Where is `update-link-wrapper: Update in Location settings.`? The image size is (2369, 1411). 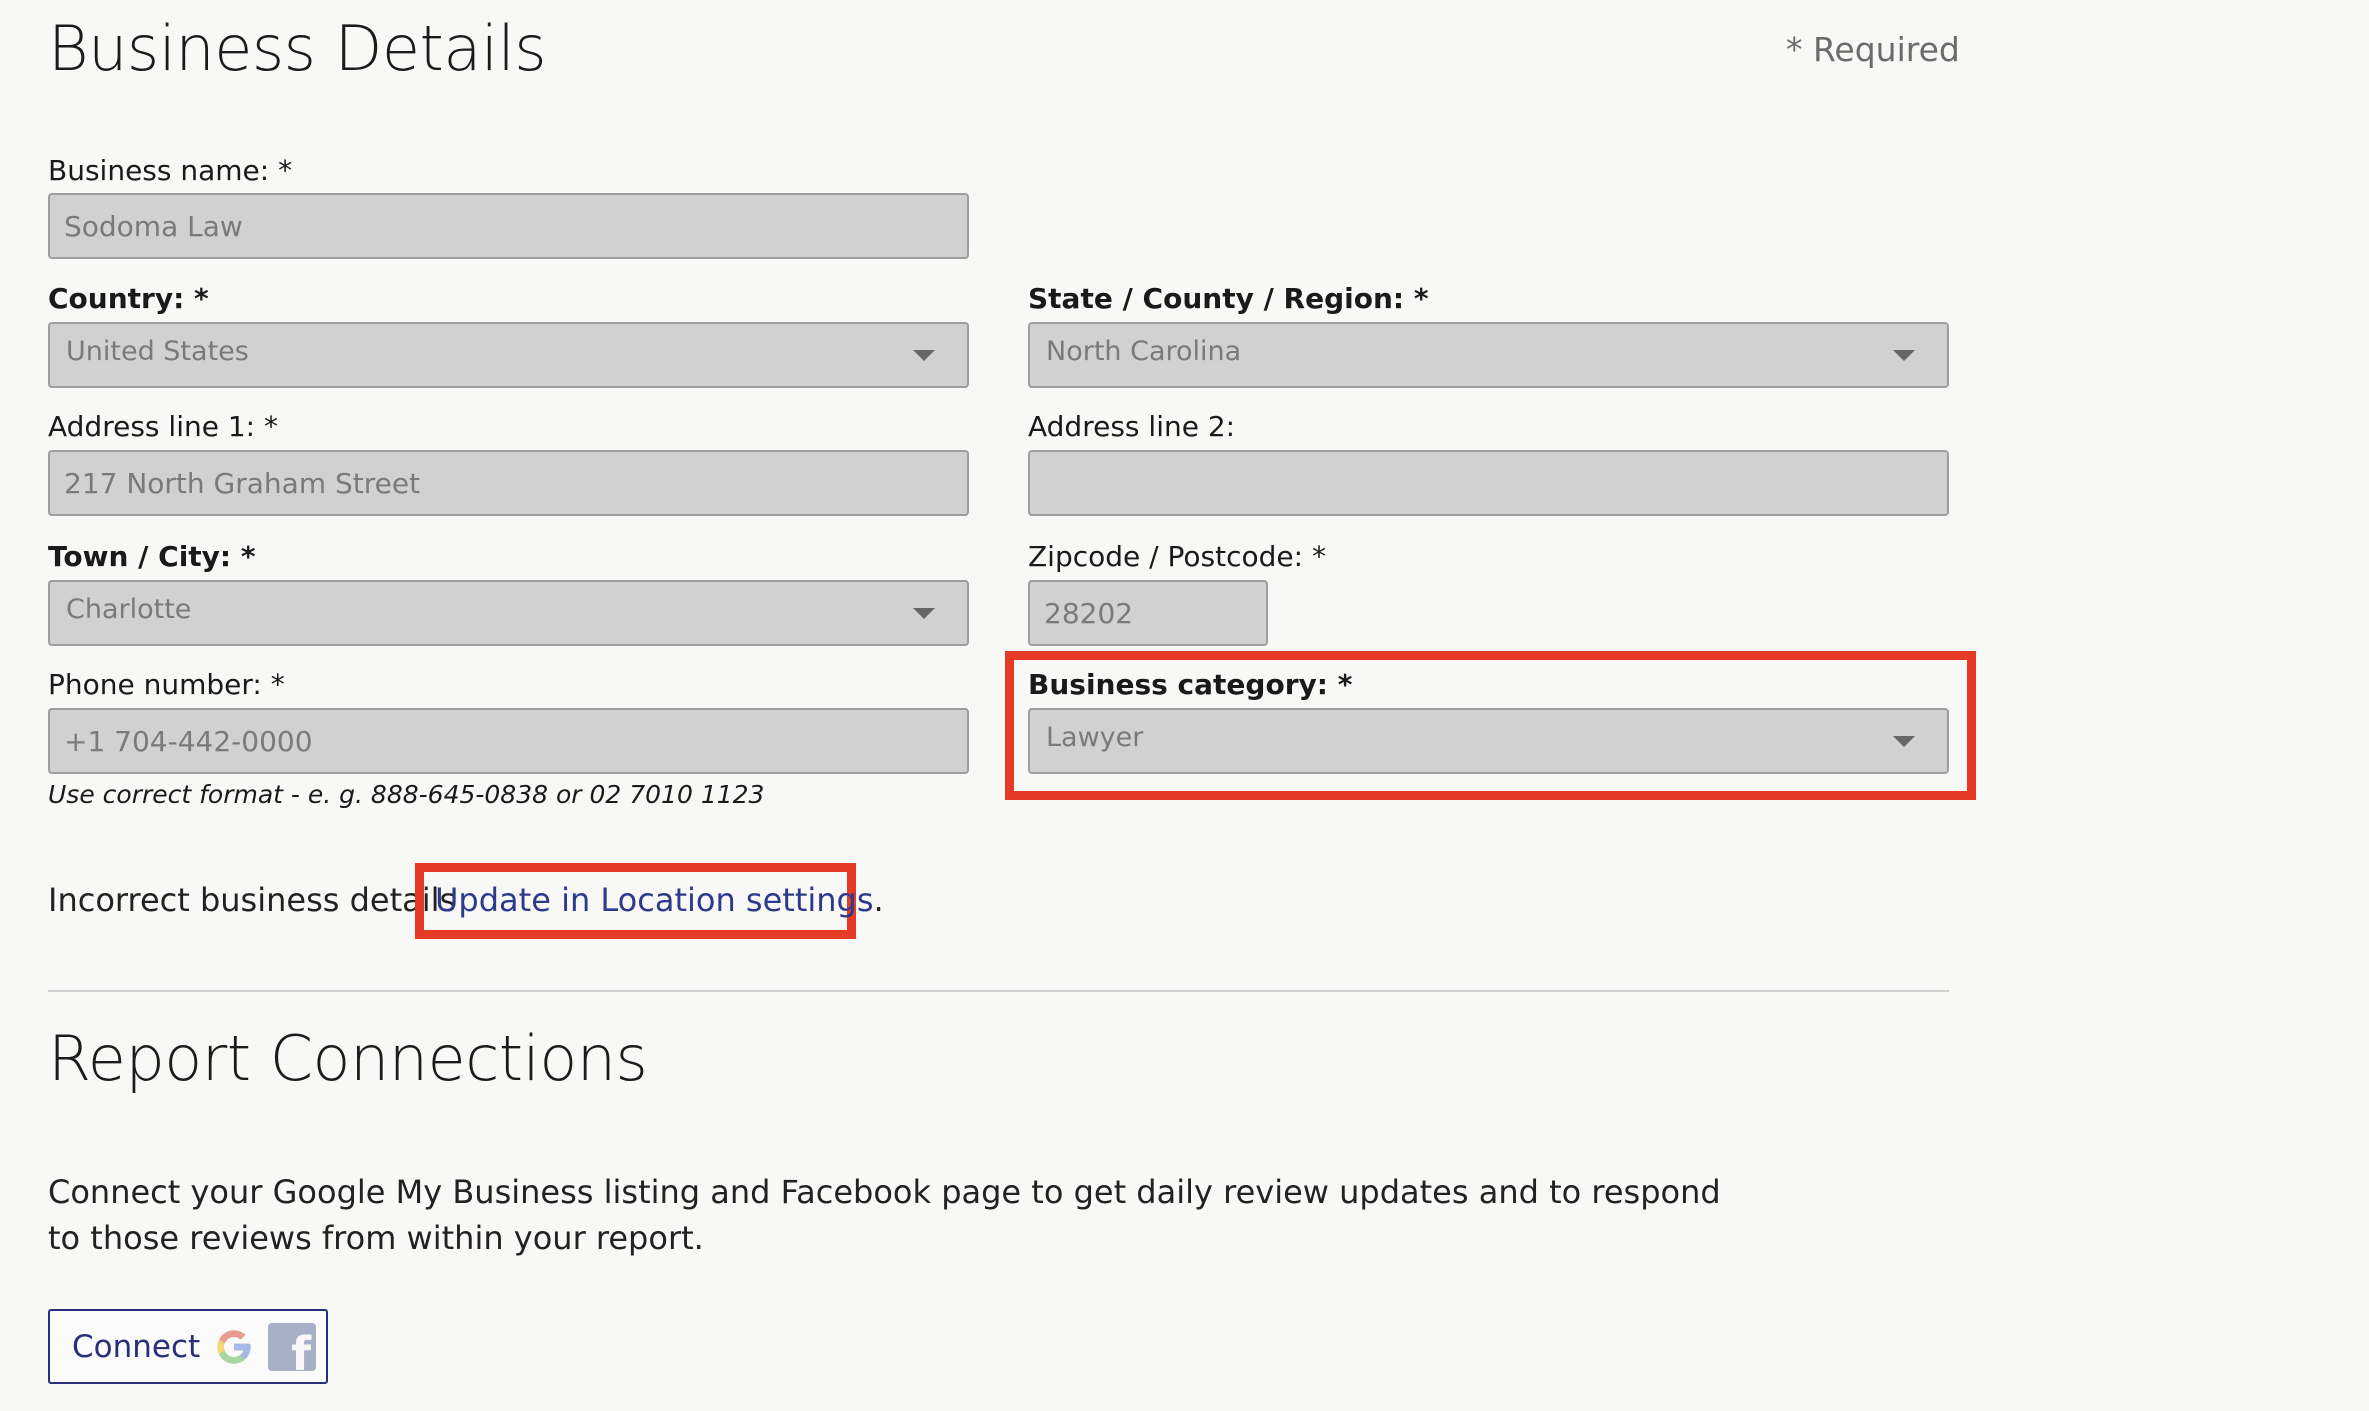
update-link-wrapper: Update in Location settings. is located at coordinates (659, 903).